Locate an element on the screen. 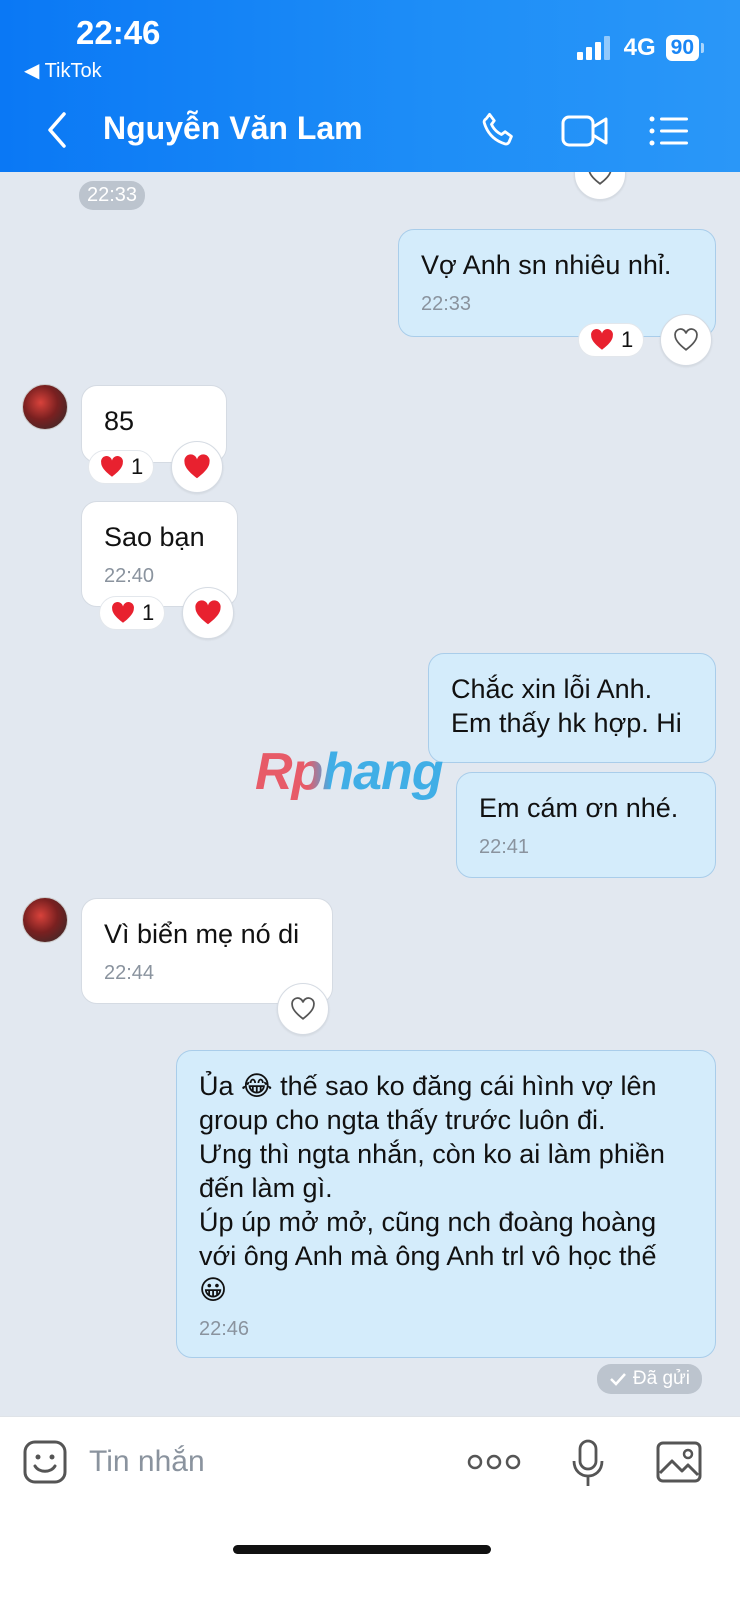 The image size is (740, 1600). message-input: Tin nhắn is located at coordinates (147, 1462).